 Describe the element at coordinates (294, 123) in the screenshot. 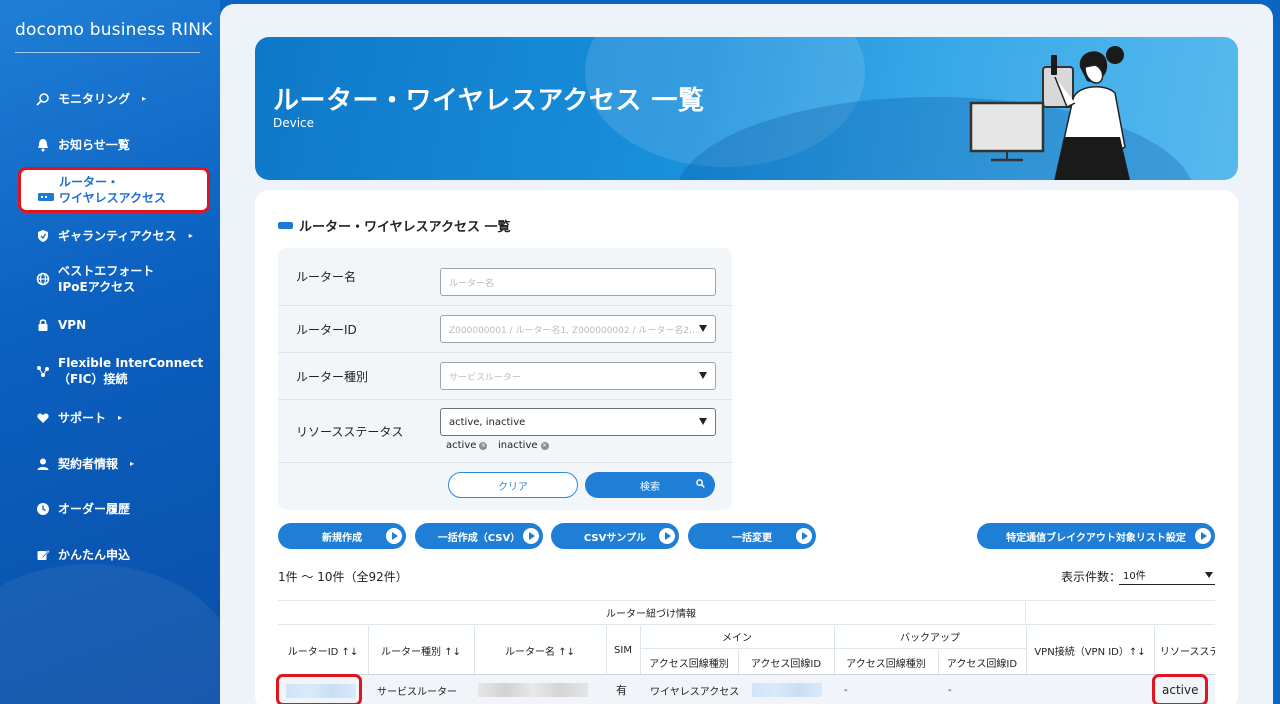

I see `page-subtitle: Device` at that location.